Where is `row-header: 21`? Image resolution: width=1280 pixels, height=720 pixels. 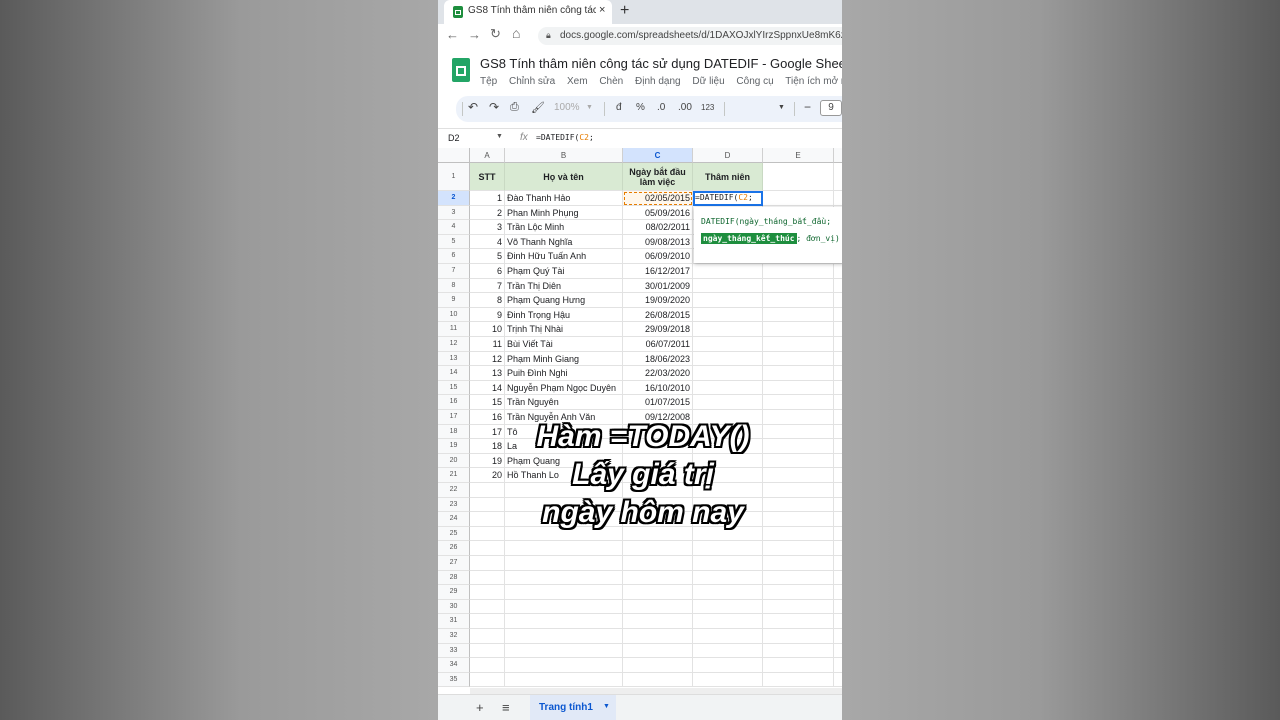
row-header: 21 is located at coordinates (454, 475).